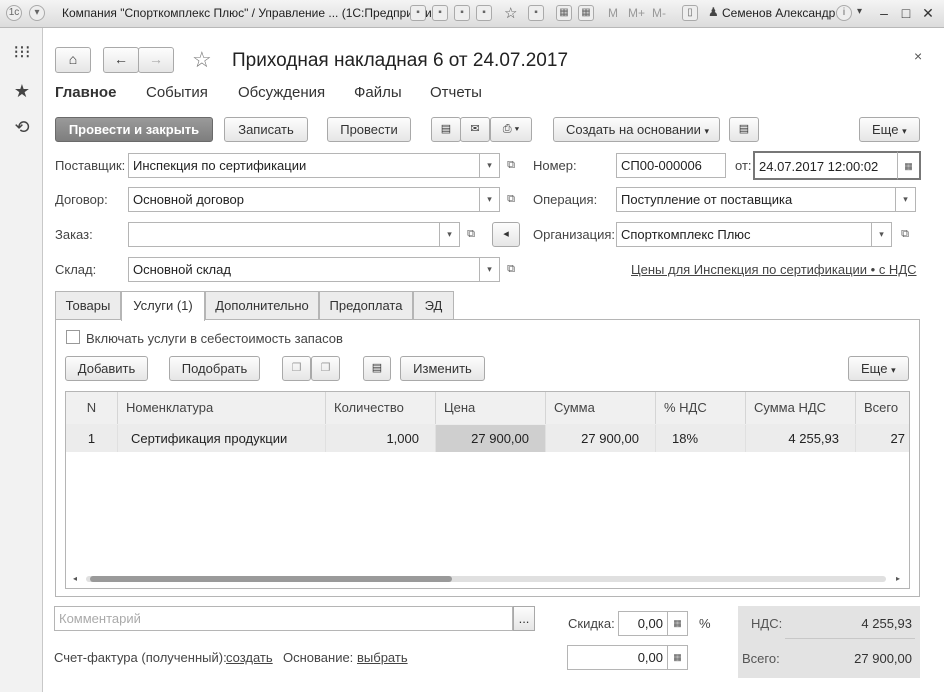  What do you see at coordinates (433, 305) in the screenshot?
I see `tab-ed: ЭД` at bounding box center [433, 305].